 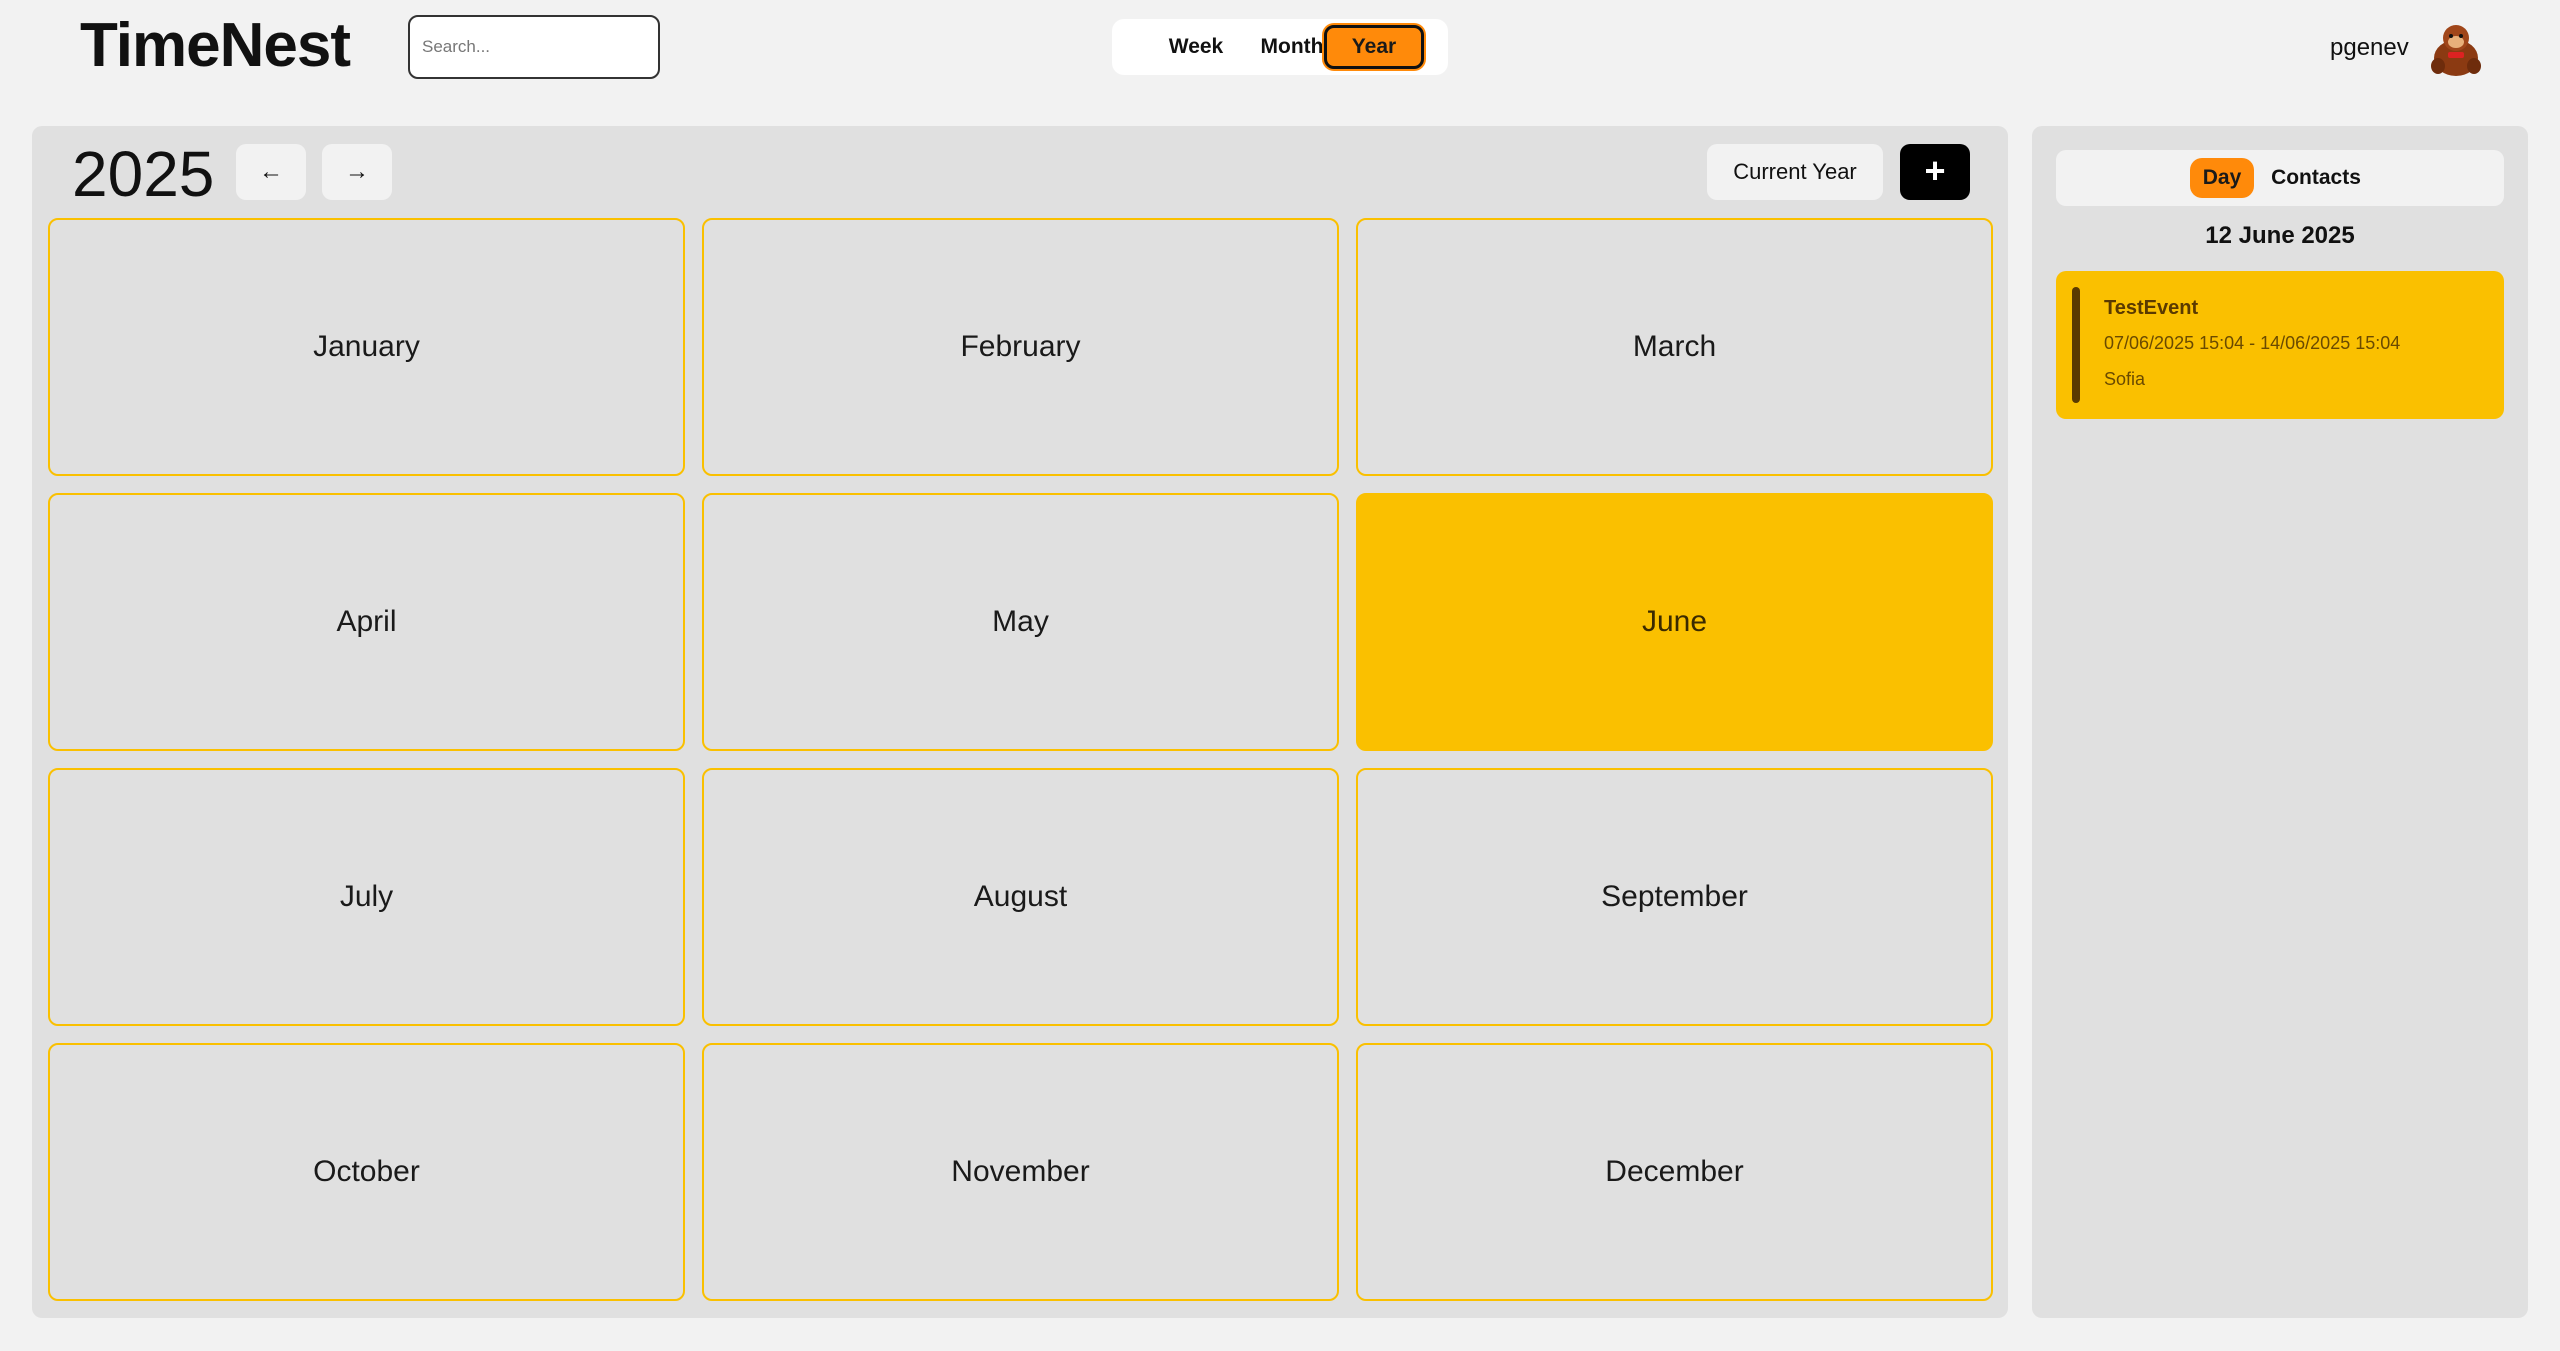 I want to click on month-cell-december: December, so click(x=1674, y=1172).